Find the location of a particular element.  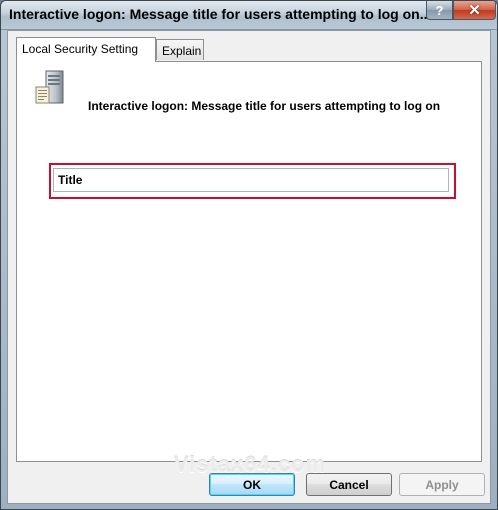

close-button: ✕ is located at coordinates (474, 10).